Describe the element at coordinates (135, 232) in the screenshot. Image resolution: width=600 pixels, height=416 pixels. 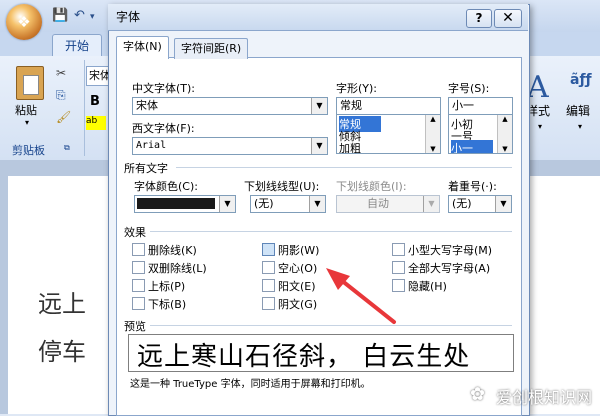
I see `effects-section-label: 效果` at that location.